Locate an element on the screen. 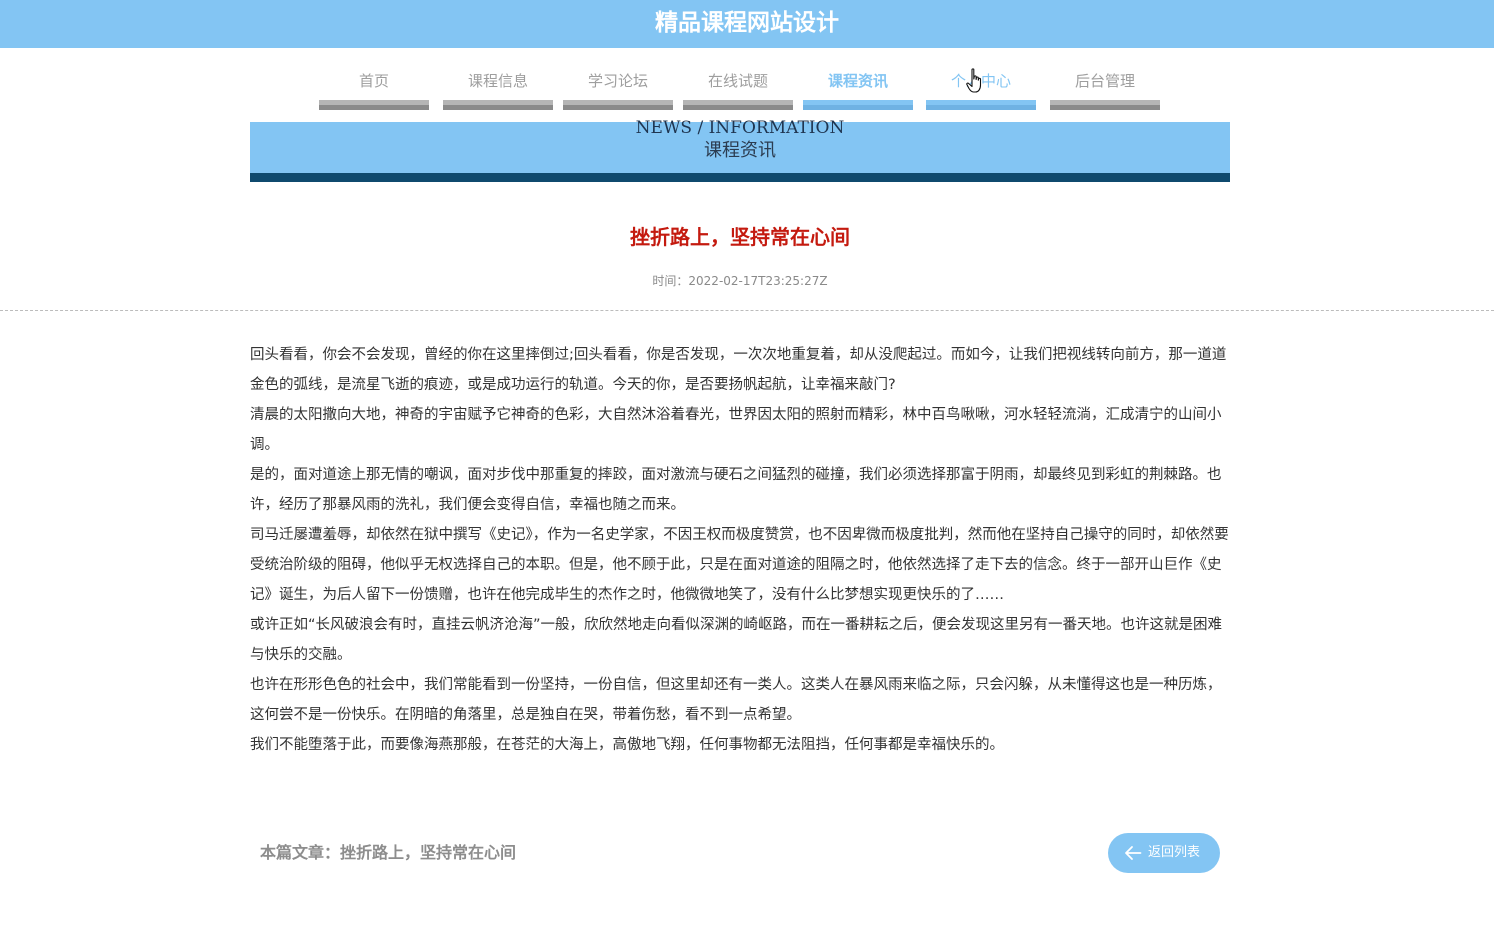  main-nav: 首页 课程信息 学习论坛 在线试题 课程资讯 个人中心 后台管理 is located at coordinates (747, 83).